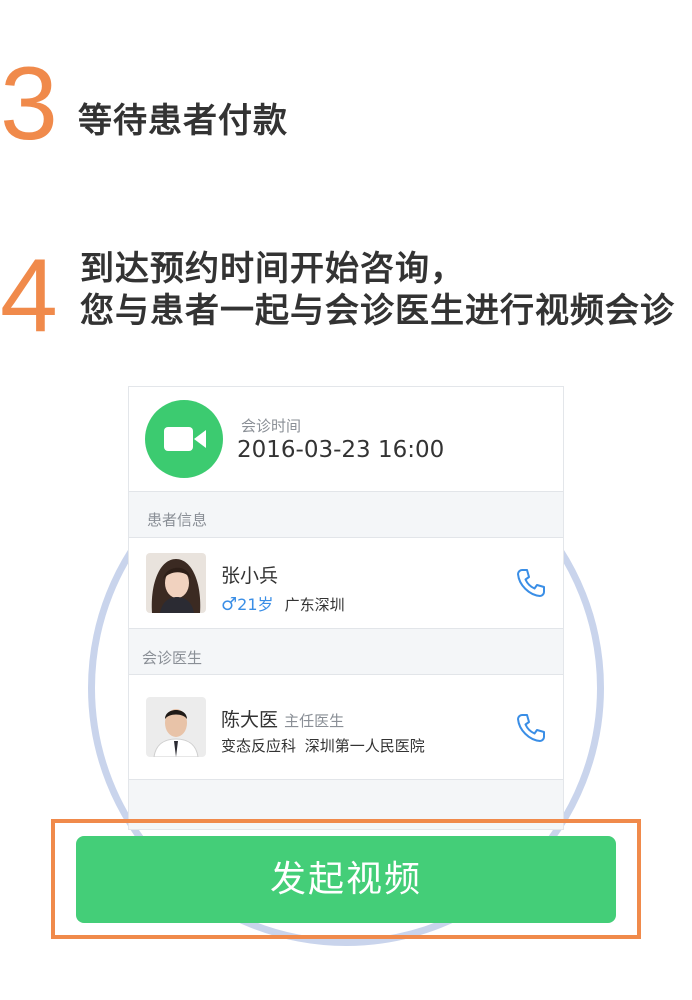  What do you see at coordinates (341, 450) in the screenshot?
I see `consult-time-value: 2016-03-23 16:00` at bounding box center [341, 450].